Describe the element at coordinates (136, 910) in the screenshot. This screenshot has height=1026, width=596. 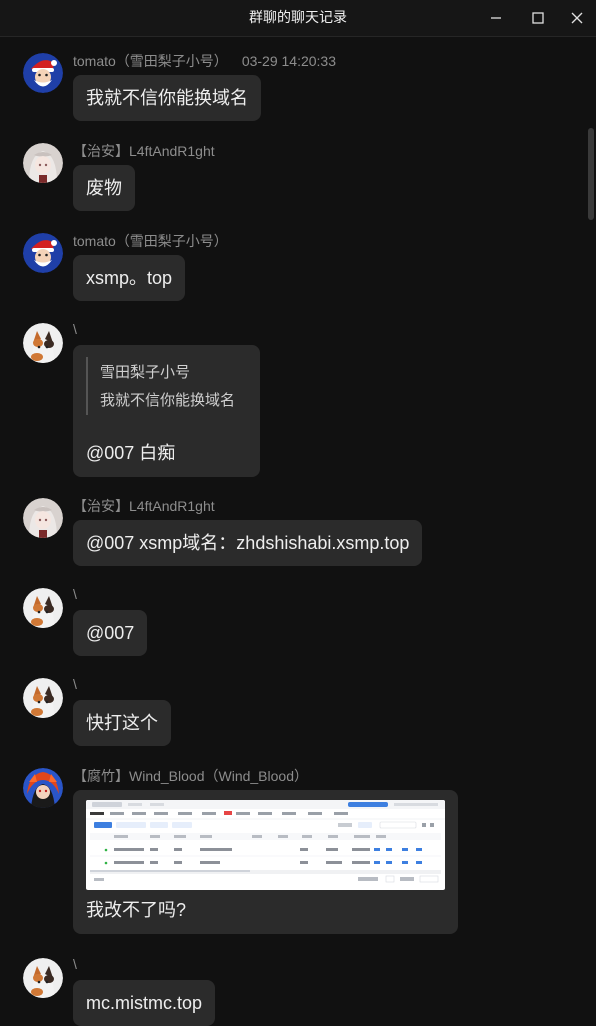
I see `message-text: 我改不了吗?` at that location.